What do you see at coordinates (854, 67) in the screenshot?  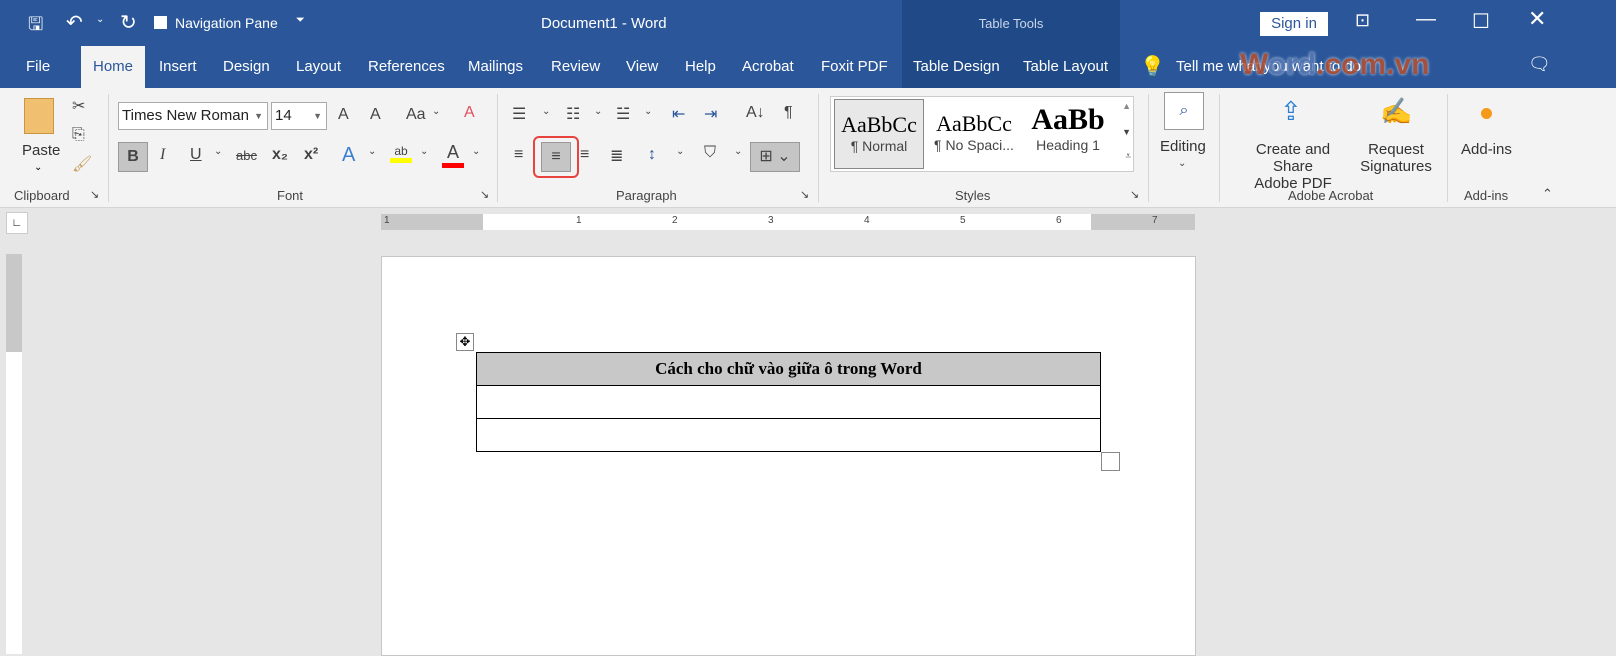 I see `tab-foxit-pdf: Foxit PDF` at bounding box center [854, 67].